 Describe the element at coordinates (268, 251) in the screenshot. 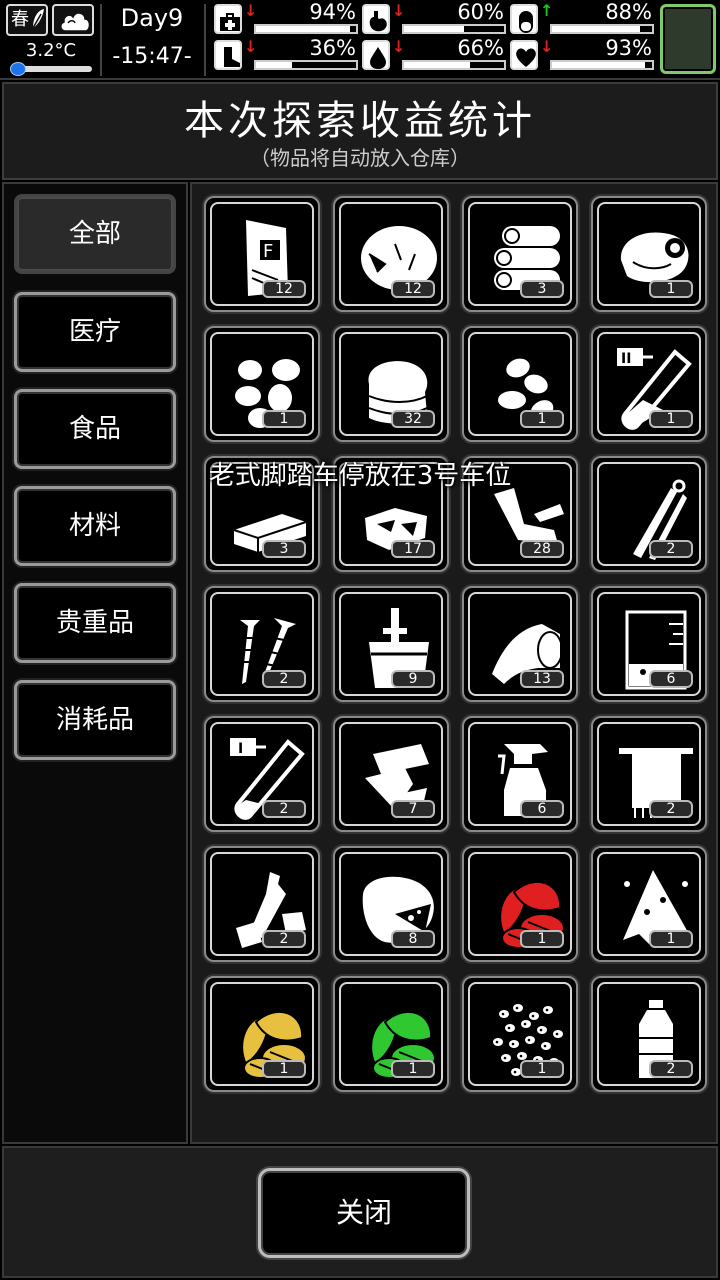

I see `svg-text: F` at that location.